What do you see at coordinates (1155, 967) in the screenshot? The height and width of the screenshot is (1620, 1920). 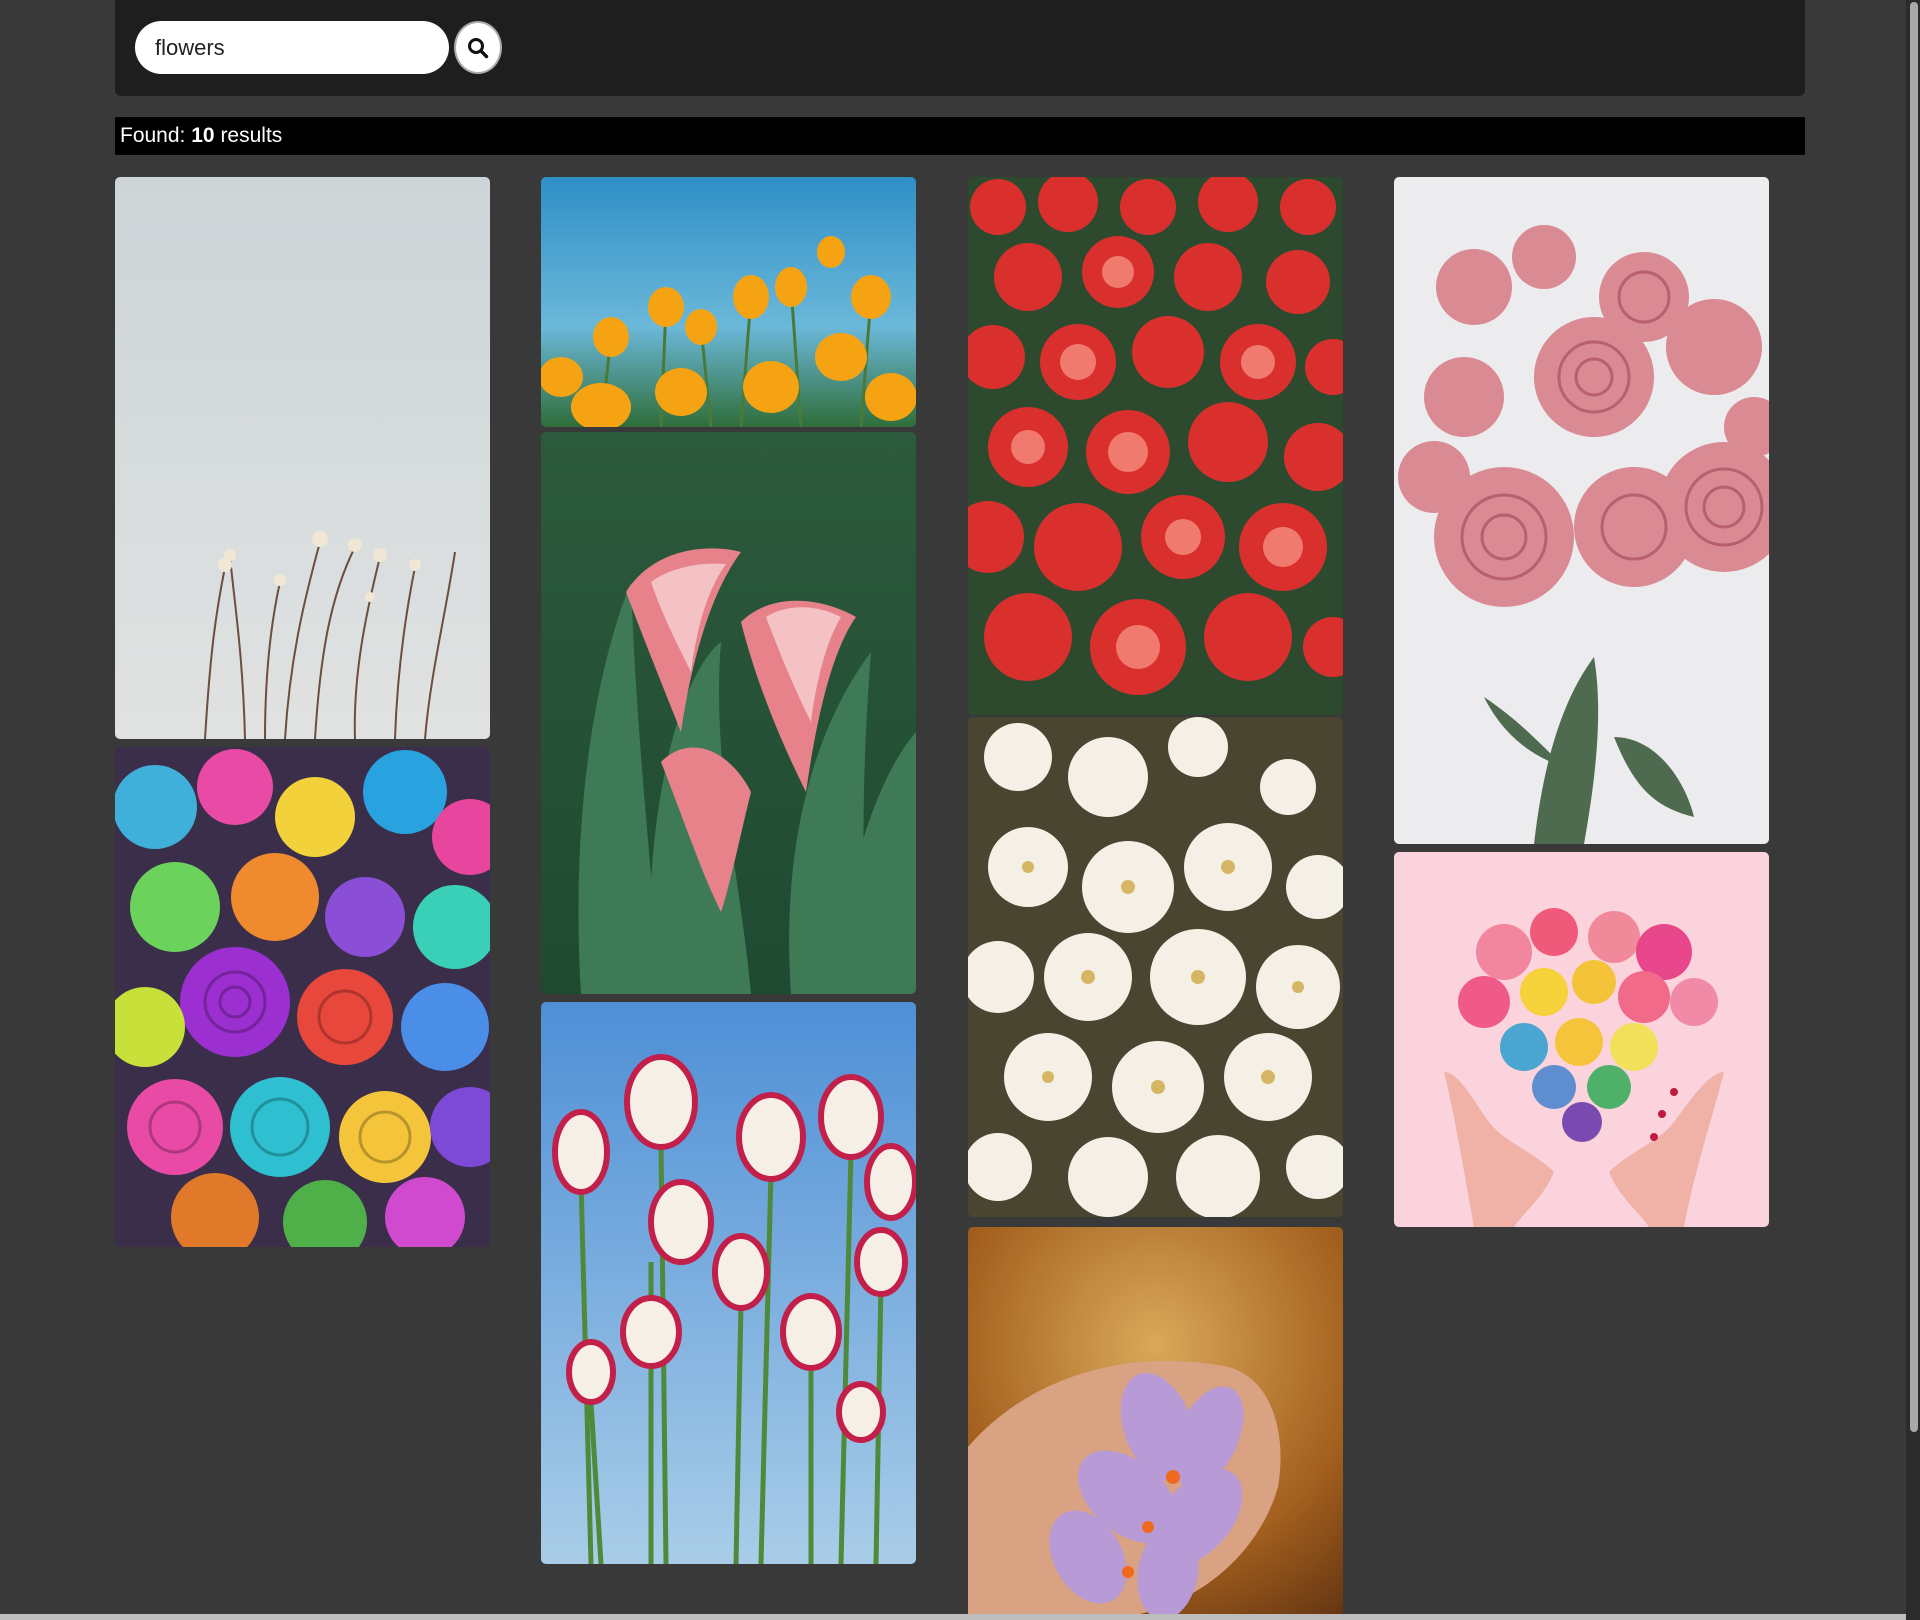 I see `photo-chrysanthemums` at bounding box center [1155, 967].